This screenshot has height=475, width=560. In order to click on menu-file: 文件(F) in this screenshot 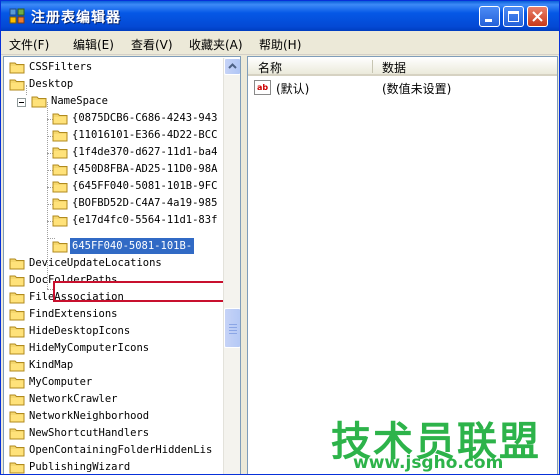, I will do `click(29, 44)`.